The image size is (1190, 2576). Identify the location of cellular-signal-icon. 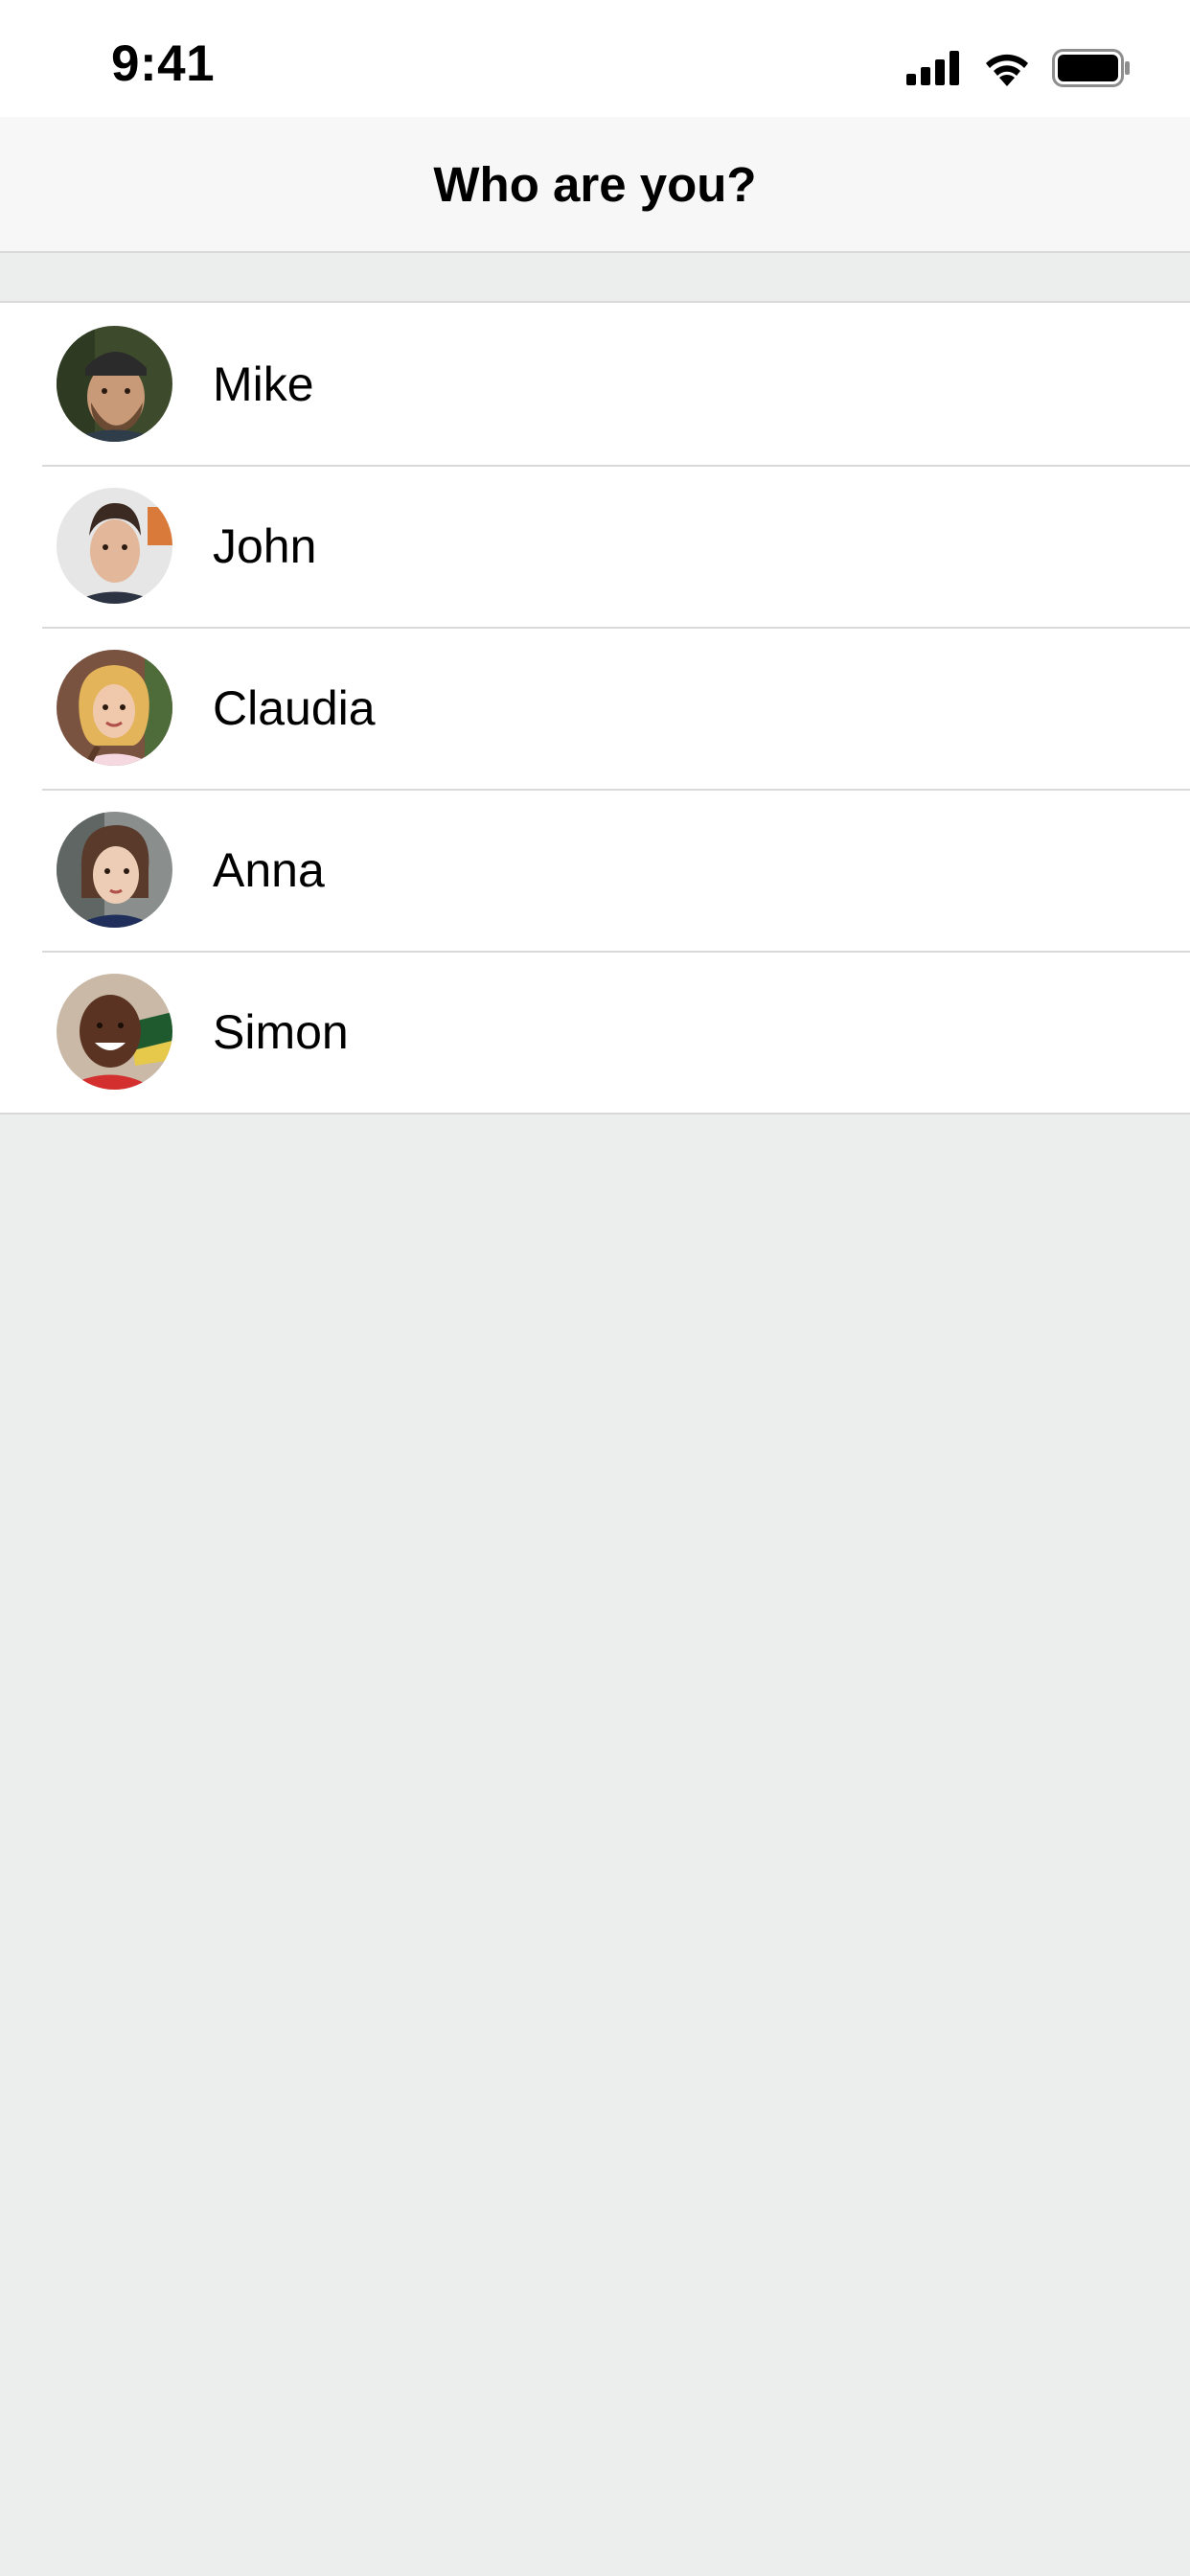
(934, 70).